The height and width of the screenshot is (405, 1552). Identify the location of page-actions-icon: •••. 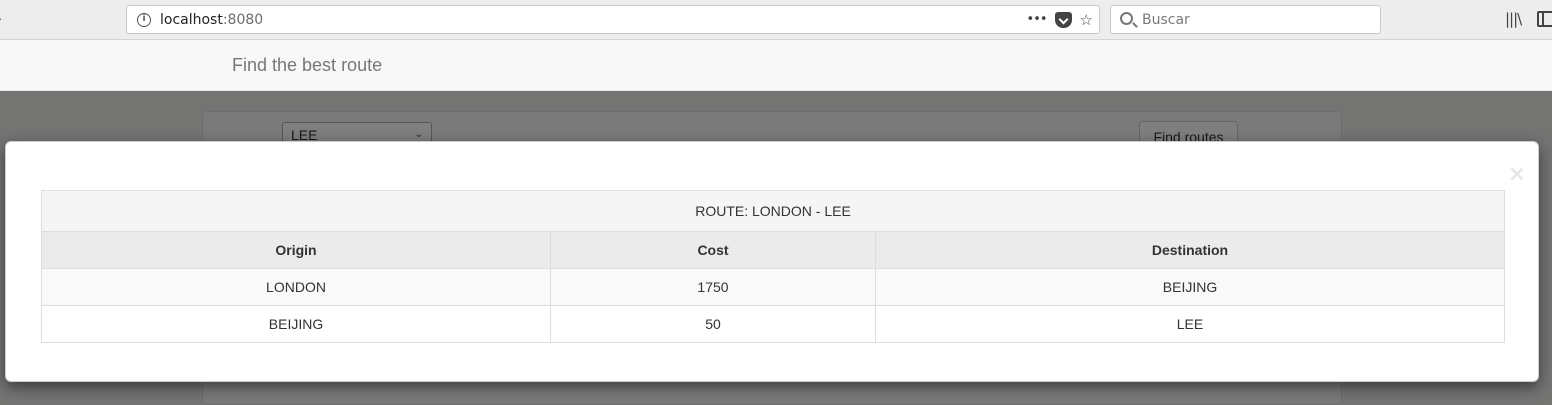
(1037, 20).